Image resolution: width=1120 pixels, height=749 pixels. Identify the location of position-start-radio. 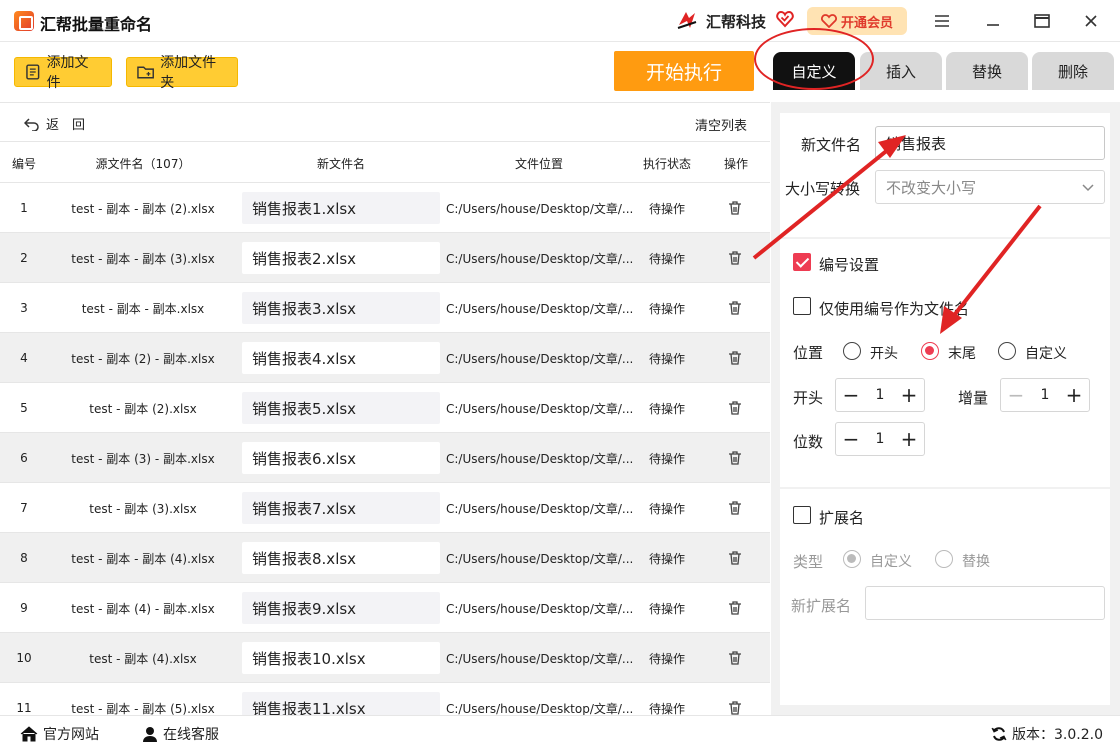
(852, 351).